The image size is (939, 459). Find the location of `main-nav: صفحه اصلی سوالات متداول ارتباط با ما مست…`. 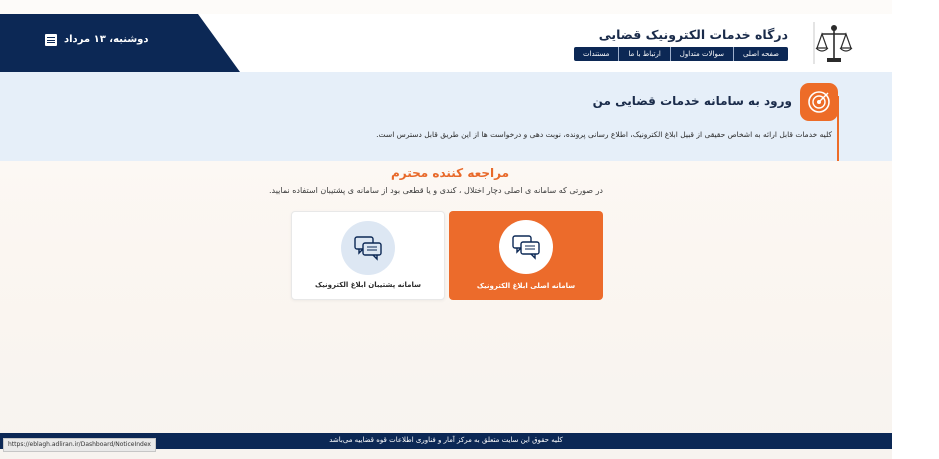

main-nav: صفحه اصلی سوالات متداول ارتباط با ما مست… is located at coordinates (680, 54).